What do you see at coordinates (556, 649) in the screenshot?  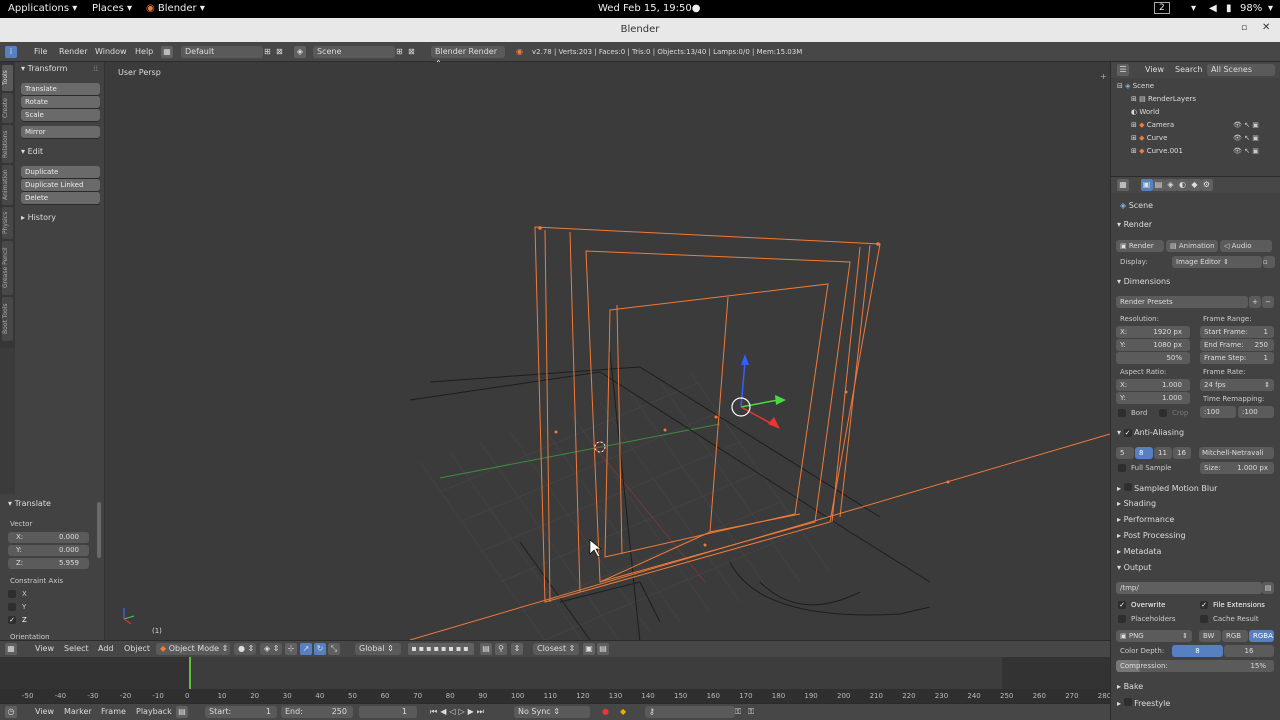 I see `snap-target-select: Closest ⇕` at bounding box center [556, 649].